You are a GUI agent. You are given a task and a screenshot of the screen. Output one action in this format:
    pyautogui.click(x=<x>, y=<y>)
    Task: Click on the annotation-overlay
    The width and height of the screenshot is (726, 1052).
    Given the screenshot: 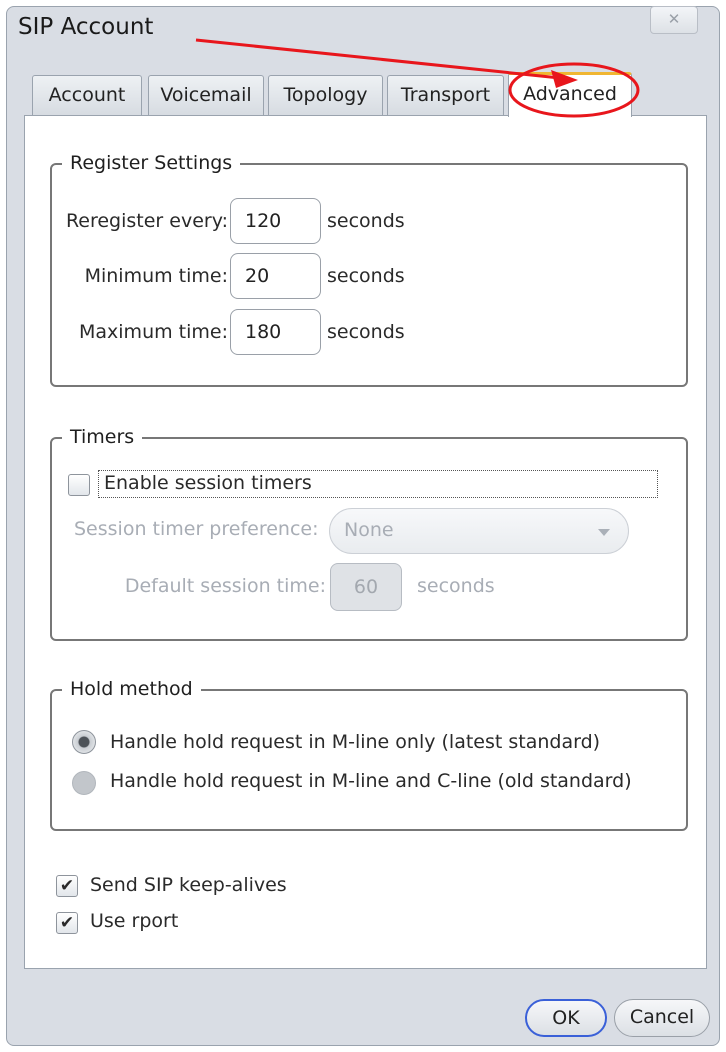 What is the action you would take?
    pyautogui.click(x=417, y=78)
    